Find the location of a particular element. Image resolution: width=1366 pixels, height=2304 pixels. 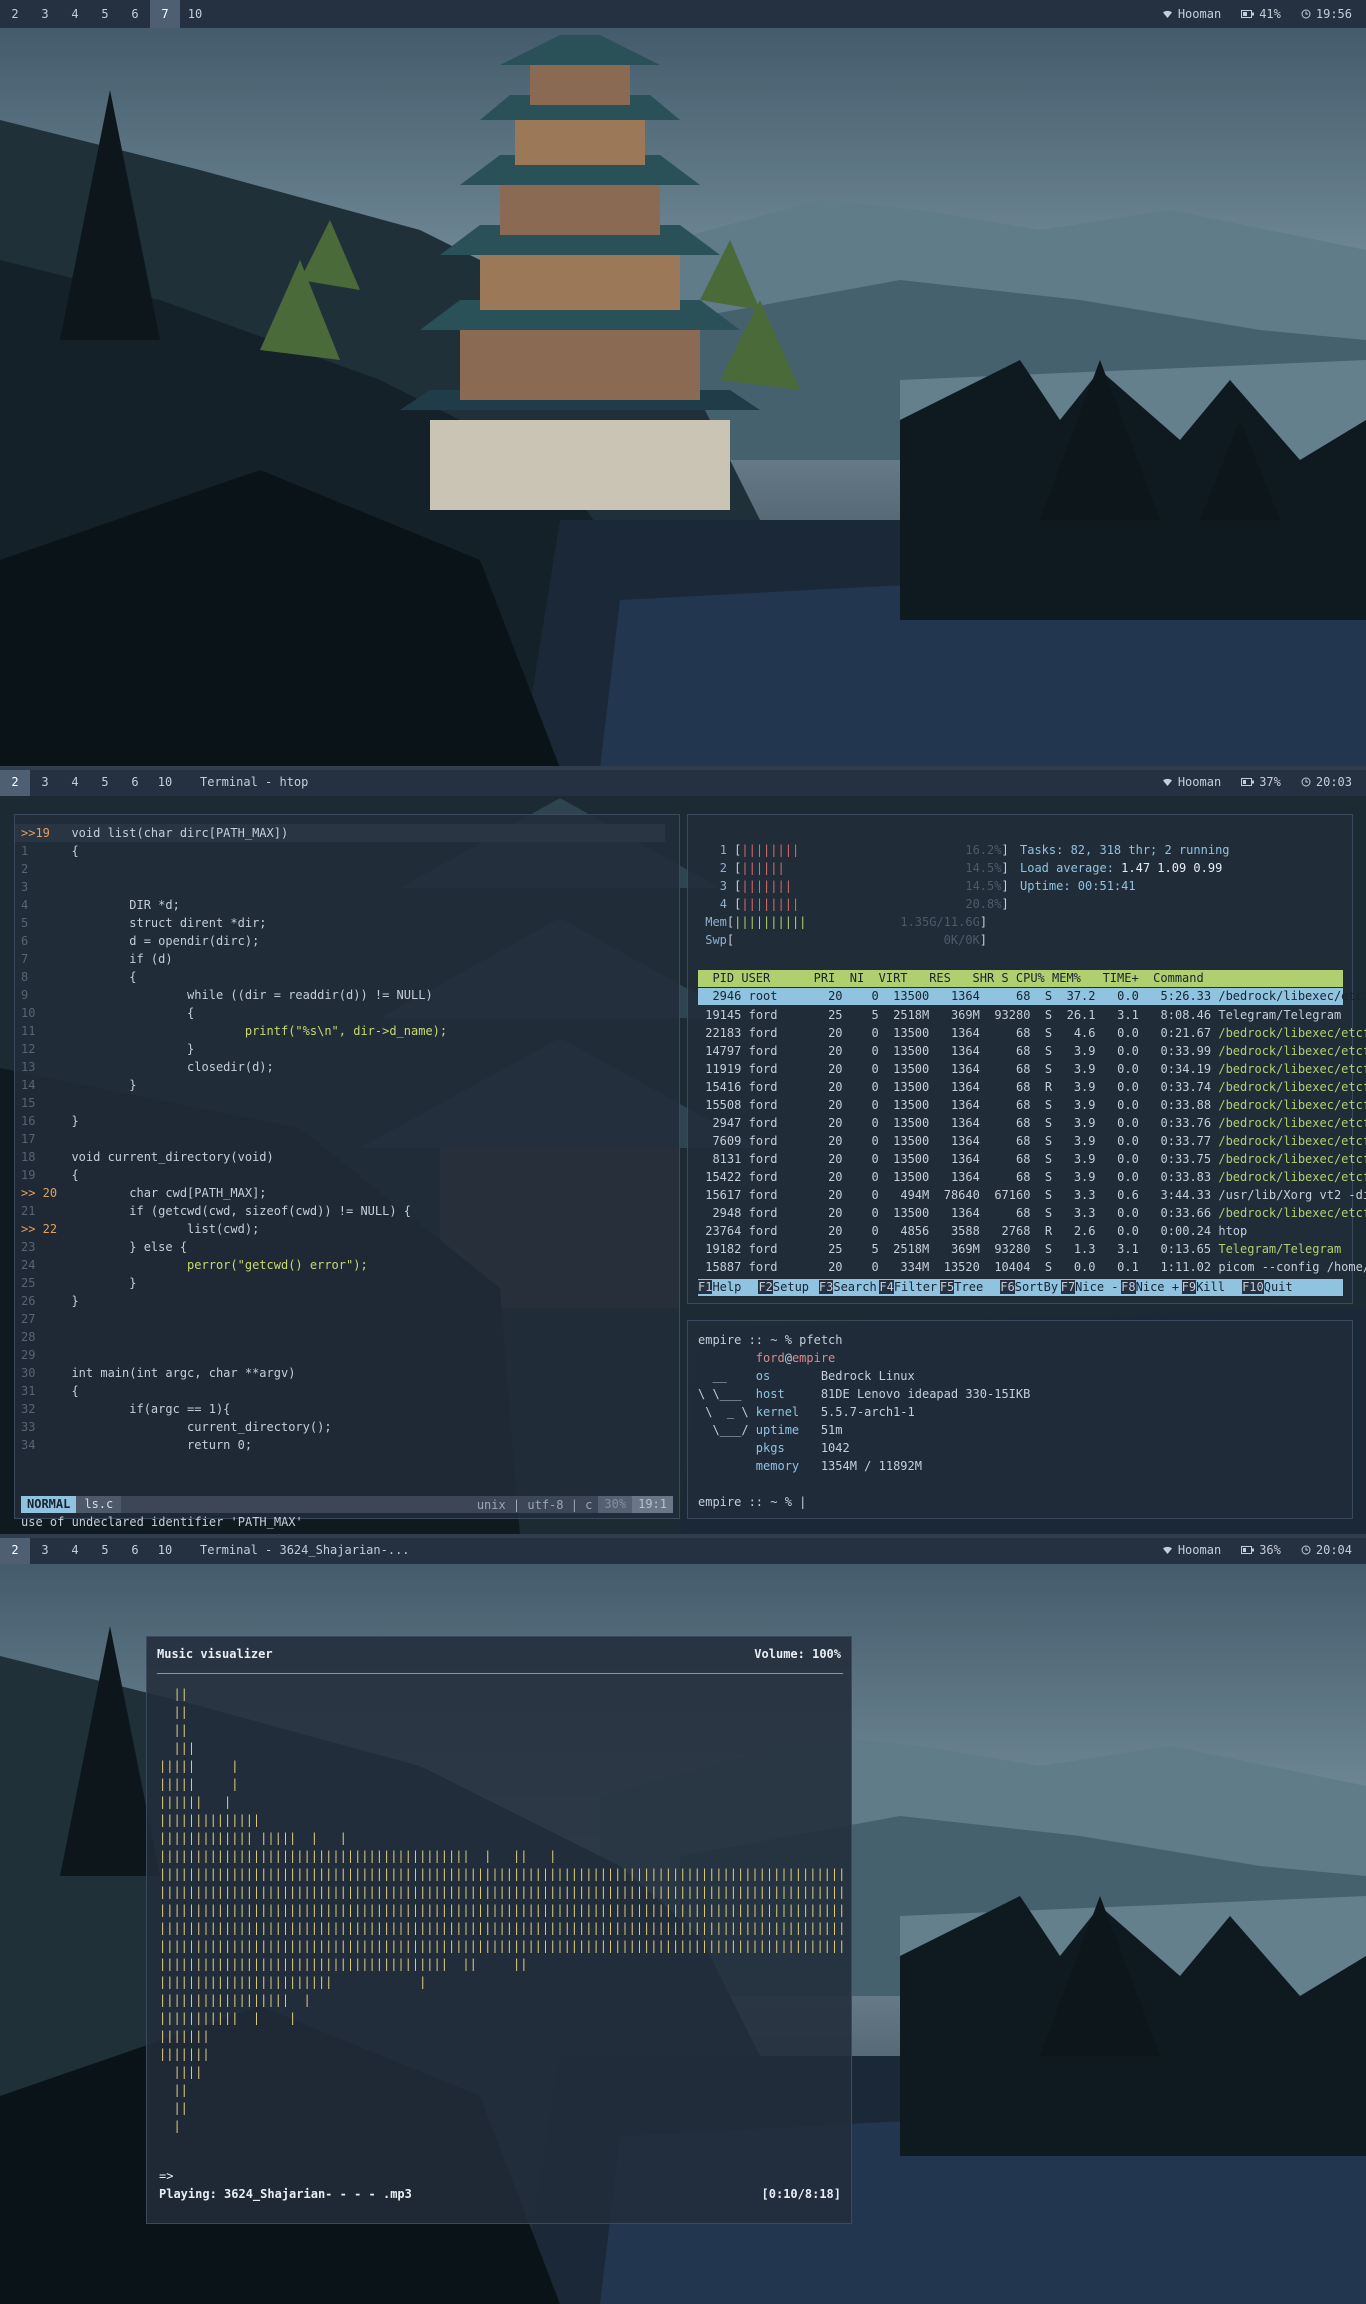

process-command: /bedrock/libexec/etcfs -o a is located at coordinates (1292, 1087).